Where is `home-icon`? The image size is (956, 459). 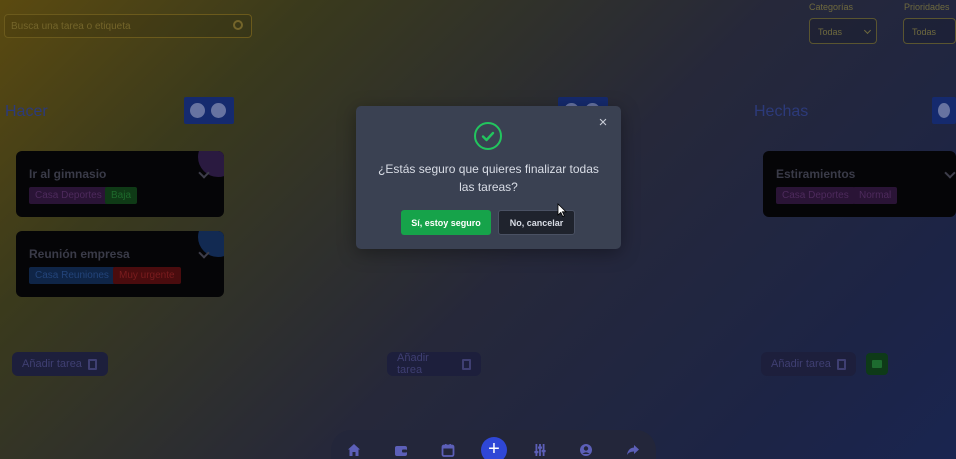 home-icon is located at coordinates (354, 450).